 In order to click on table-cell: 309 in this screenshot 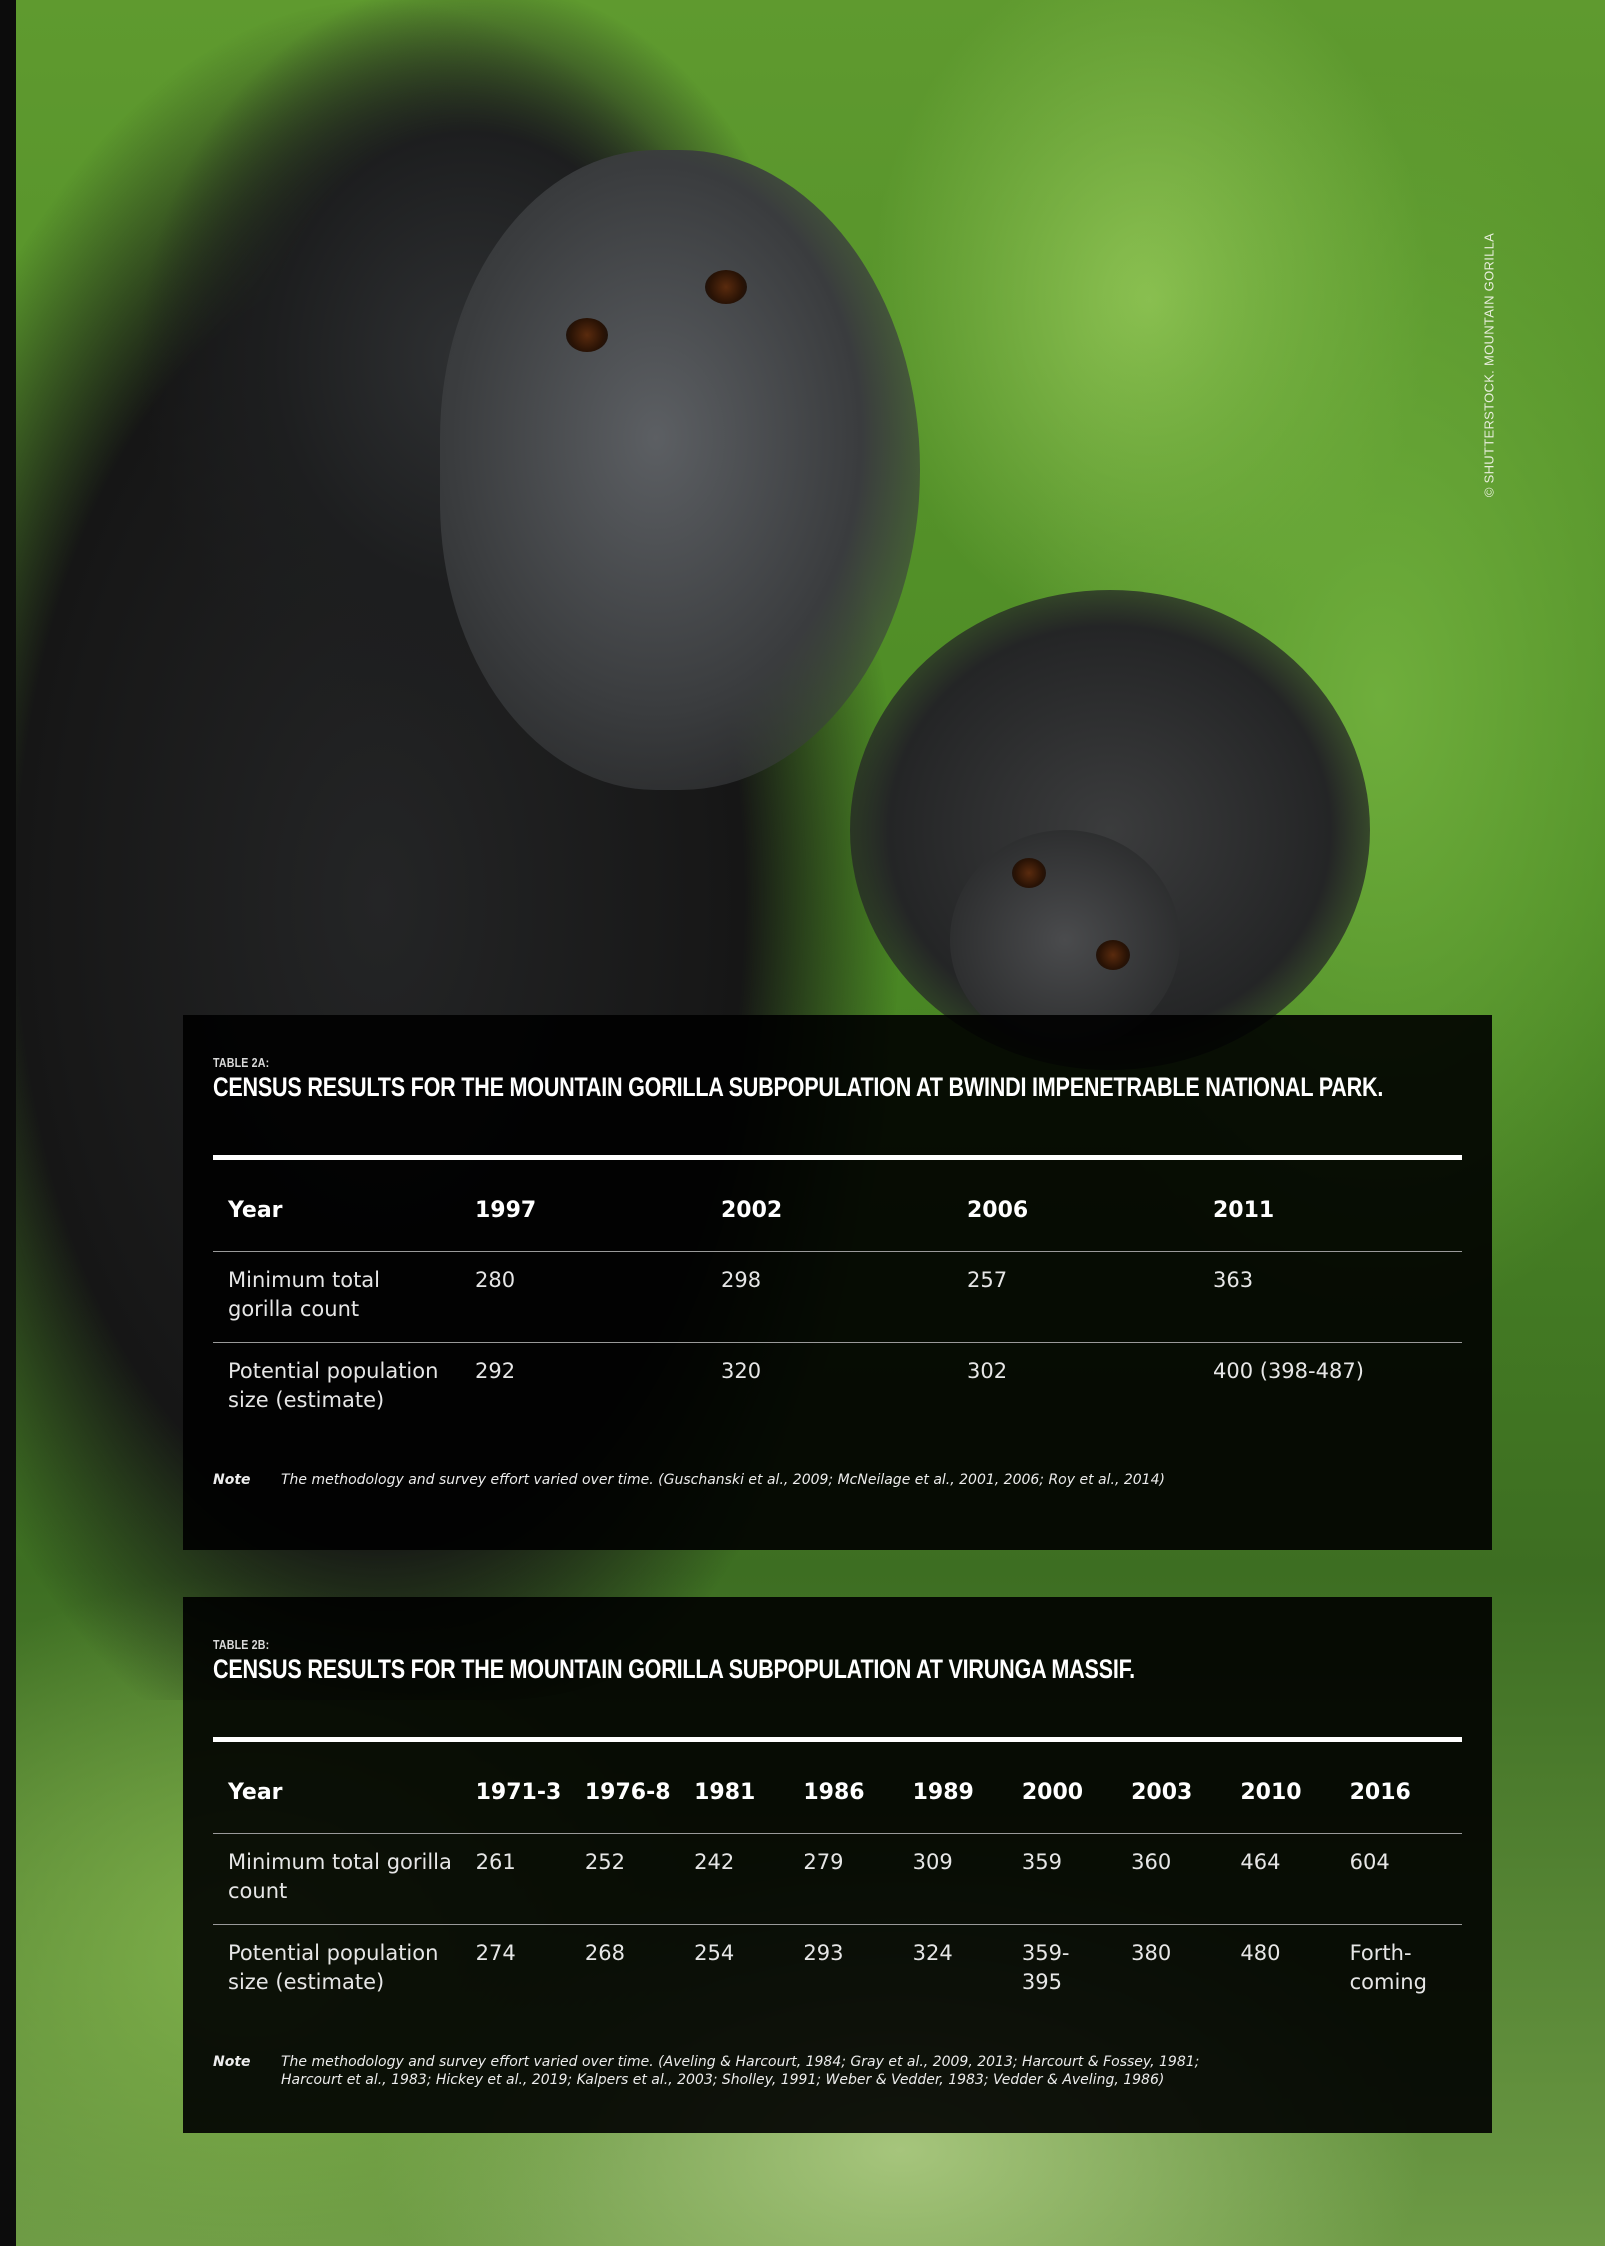, I will do `click(952, 1879)`.